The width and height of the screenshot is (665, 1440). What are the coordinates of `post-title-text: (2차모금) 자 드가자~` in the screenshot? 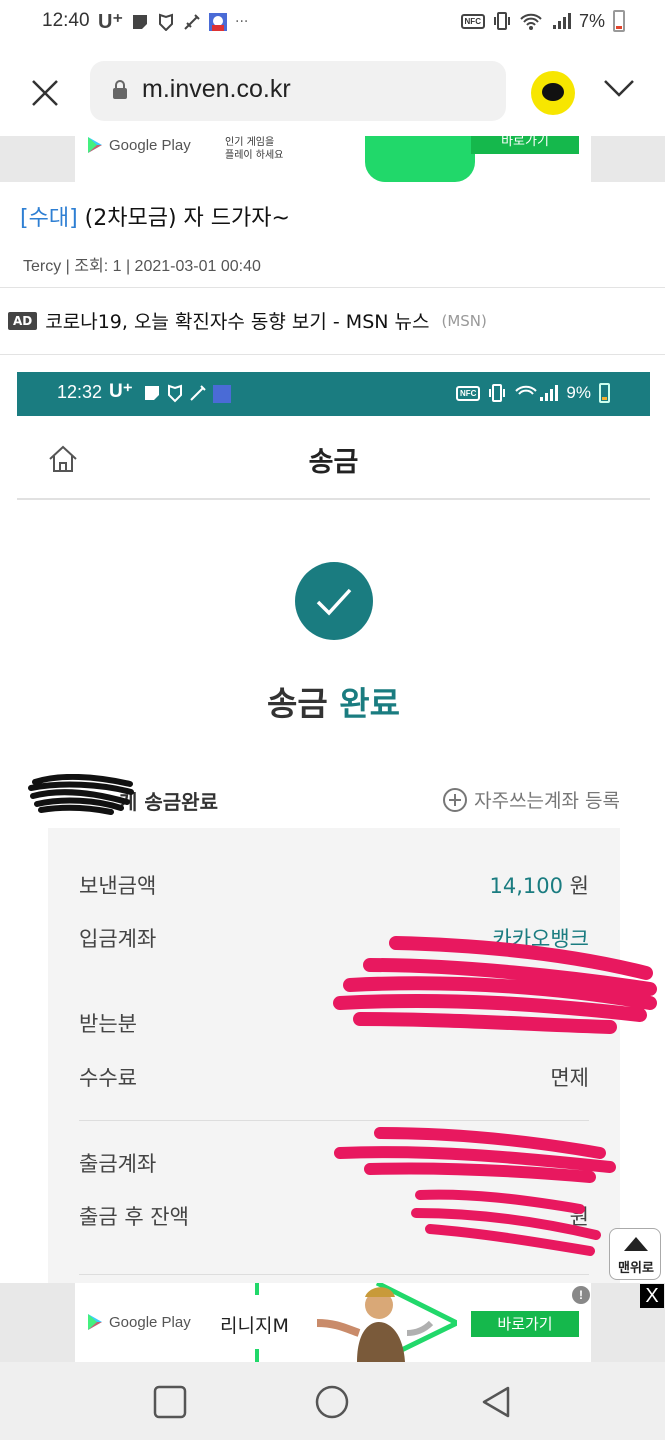 It's located at (187, 218).